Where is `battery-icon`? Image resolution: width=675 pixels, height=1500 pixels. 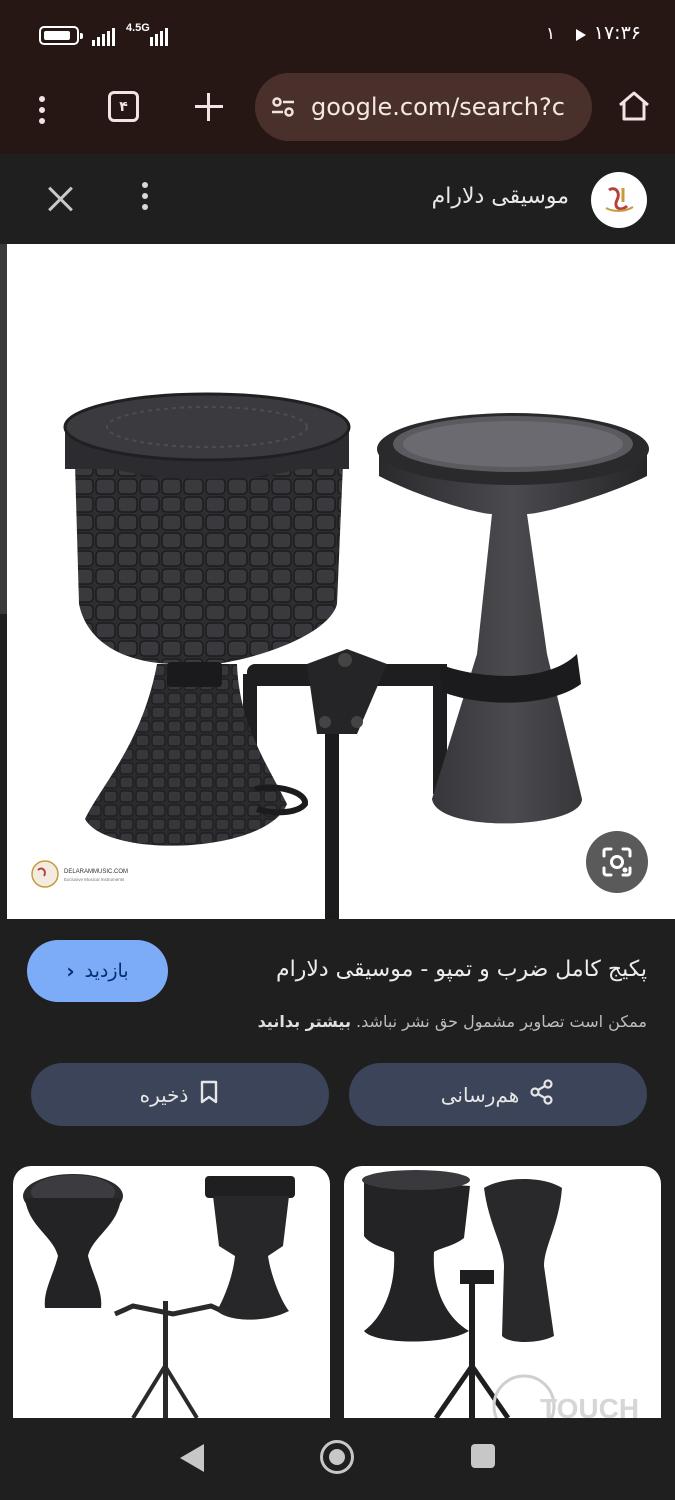
battery-icon is located at coordinates (61, 35).